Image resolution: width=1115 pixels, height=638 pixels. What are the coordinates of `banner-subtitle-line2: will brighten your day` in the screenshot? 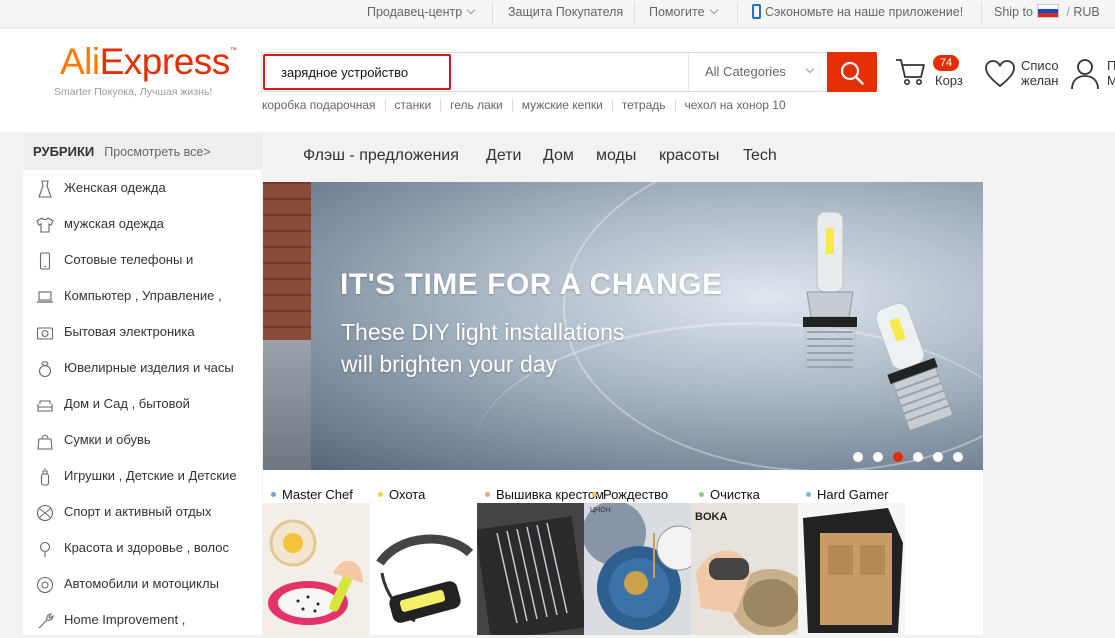 It's located at (449, 364).